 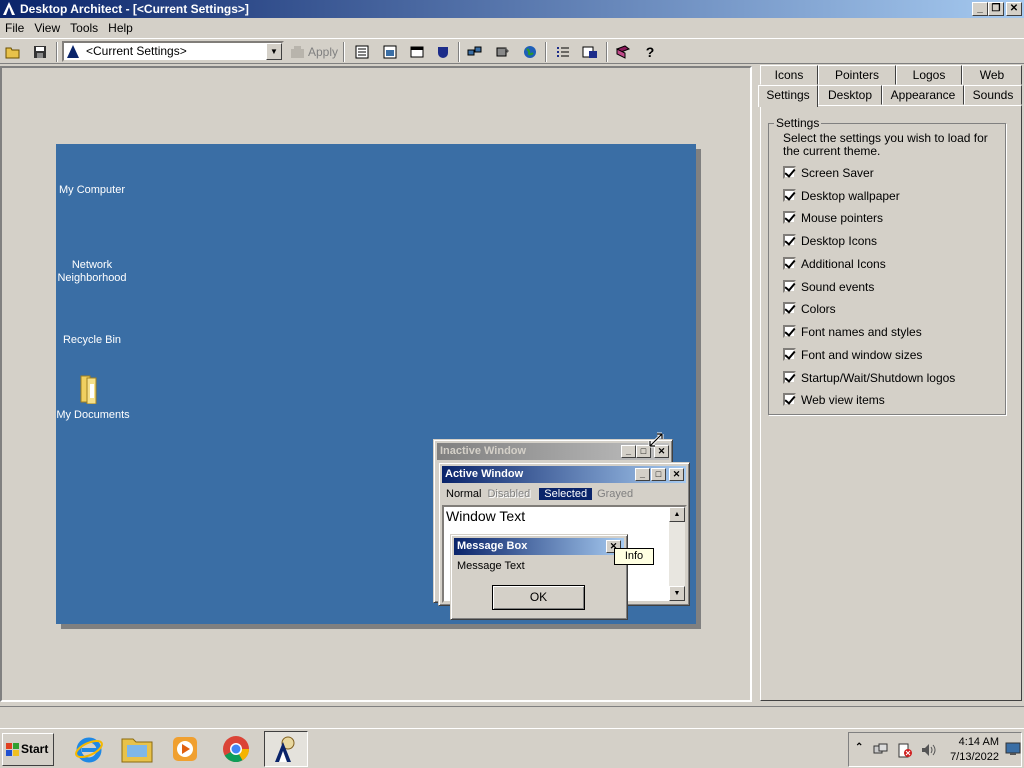 I want to click on menu-bar: File View Tools Help, so click(x=512, y=28).